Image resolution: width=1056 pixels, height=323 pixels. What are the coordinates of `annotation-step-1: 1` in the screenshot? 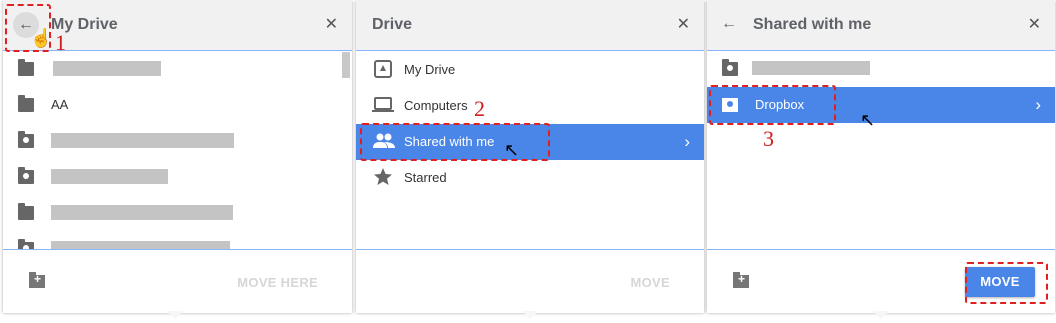 It's located at (60, 42).